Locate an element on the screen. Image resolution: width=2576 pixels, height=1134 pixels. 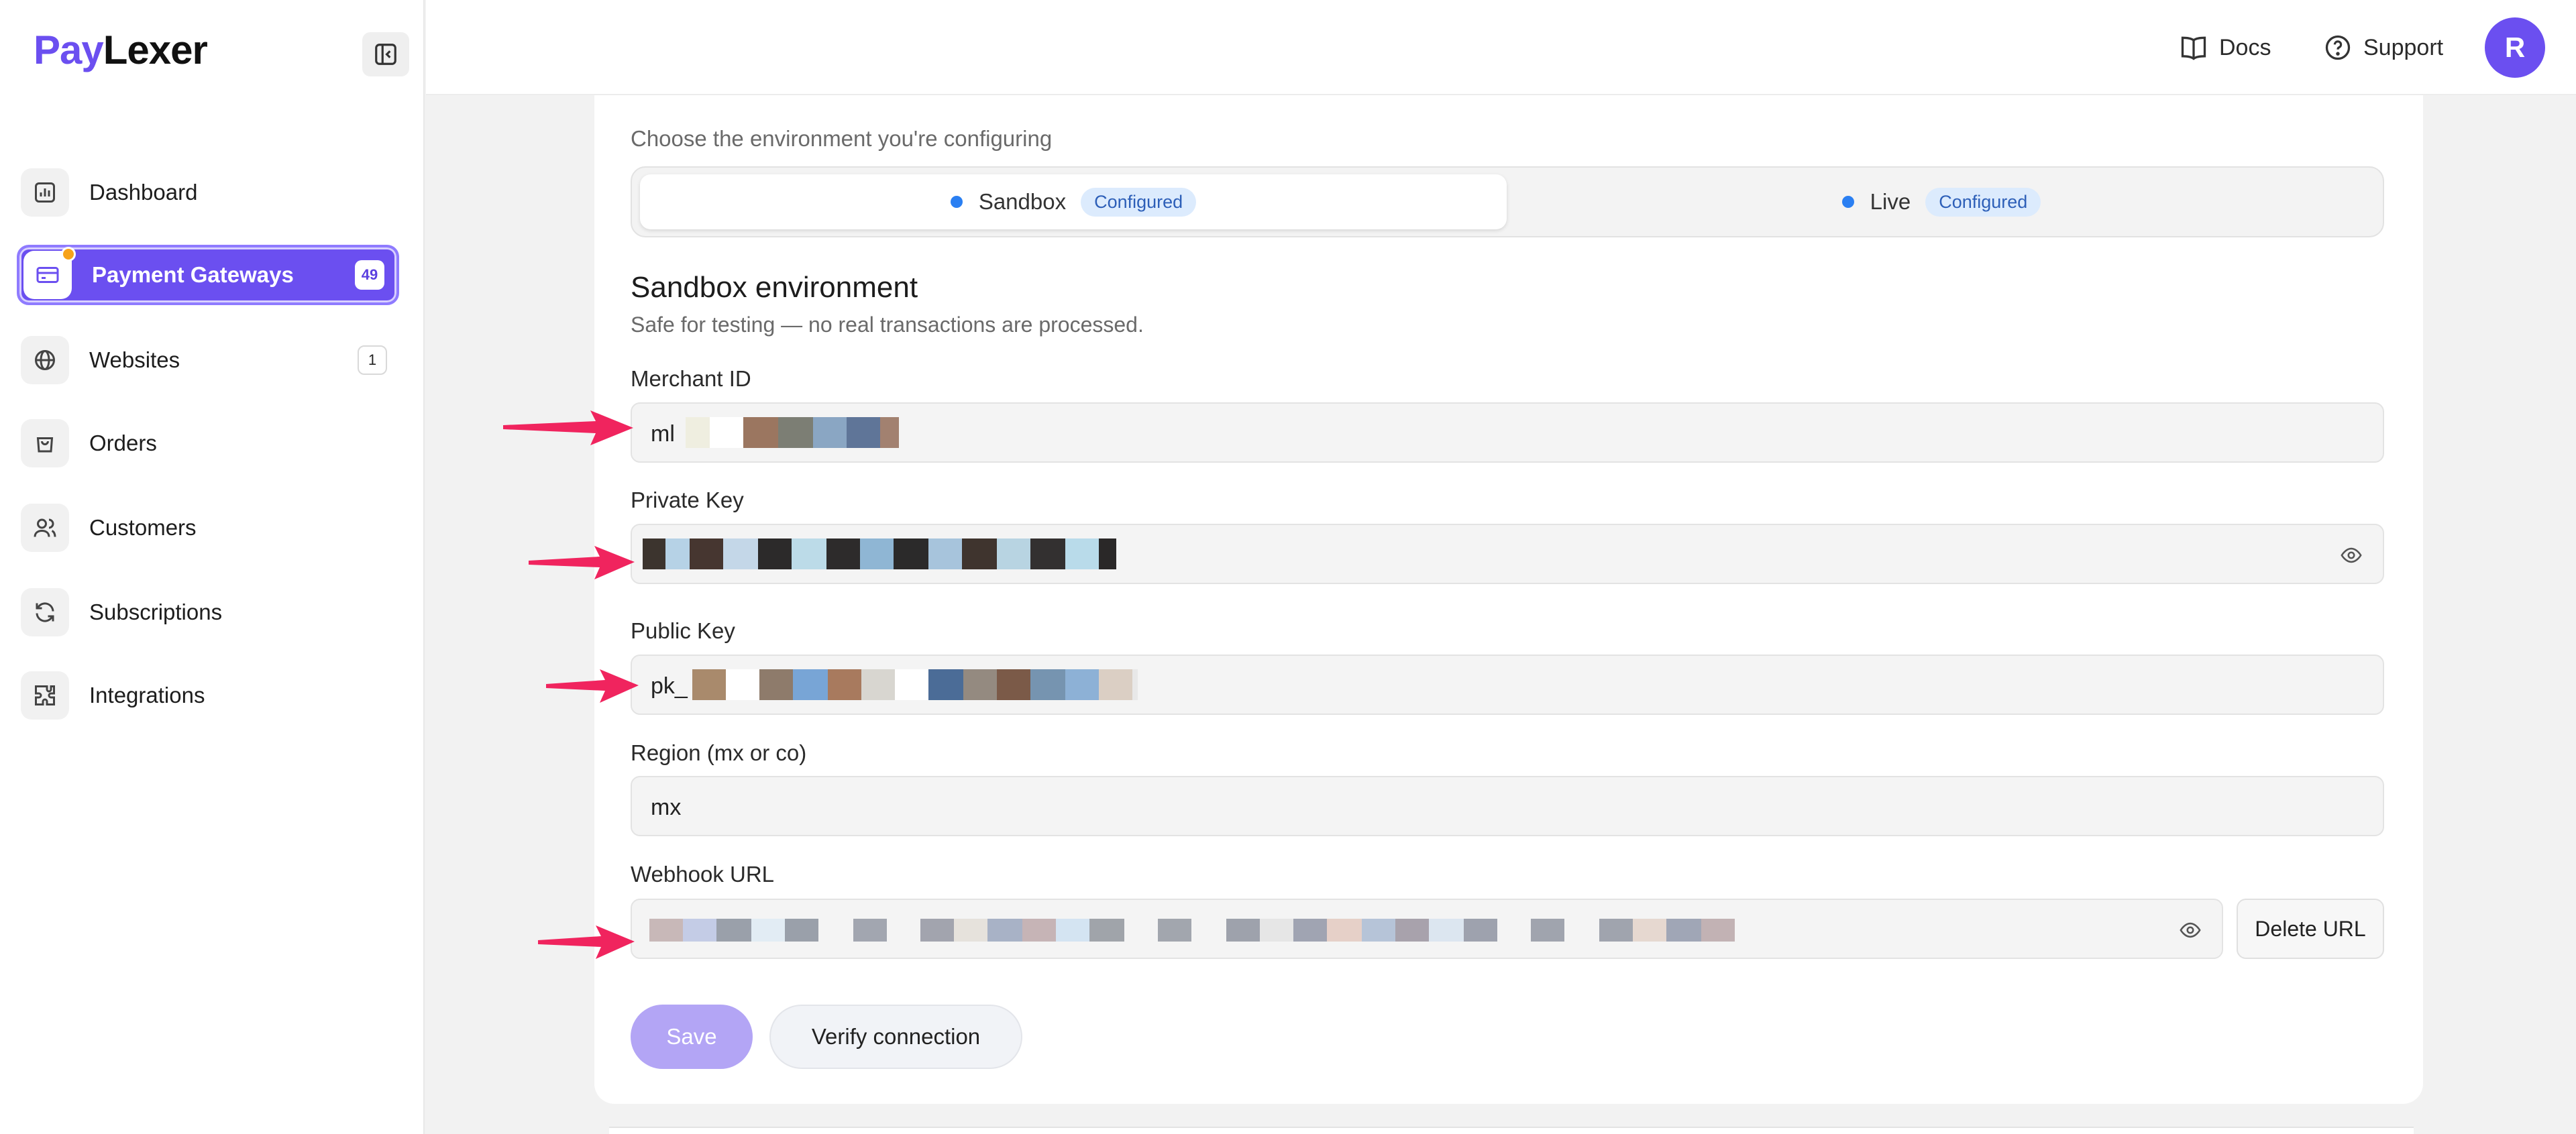
count-badge: 1 is located at coordinates (372, 360).